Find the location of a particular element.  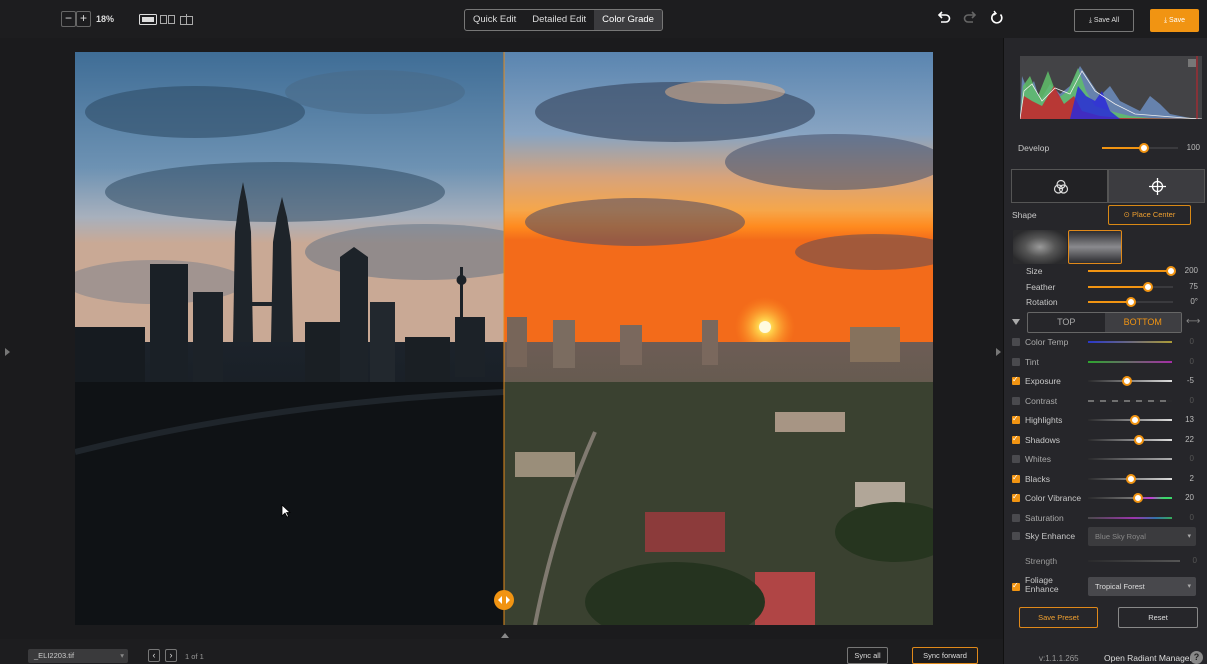

color-vibrance-slider is located at coordinates (1130, 498).